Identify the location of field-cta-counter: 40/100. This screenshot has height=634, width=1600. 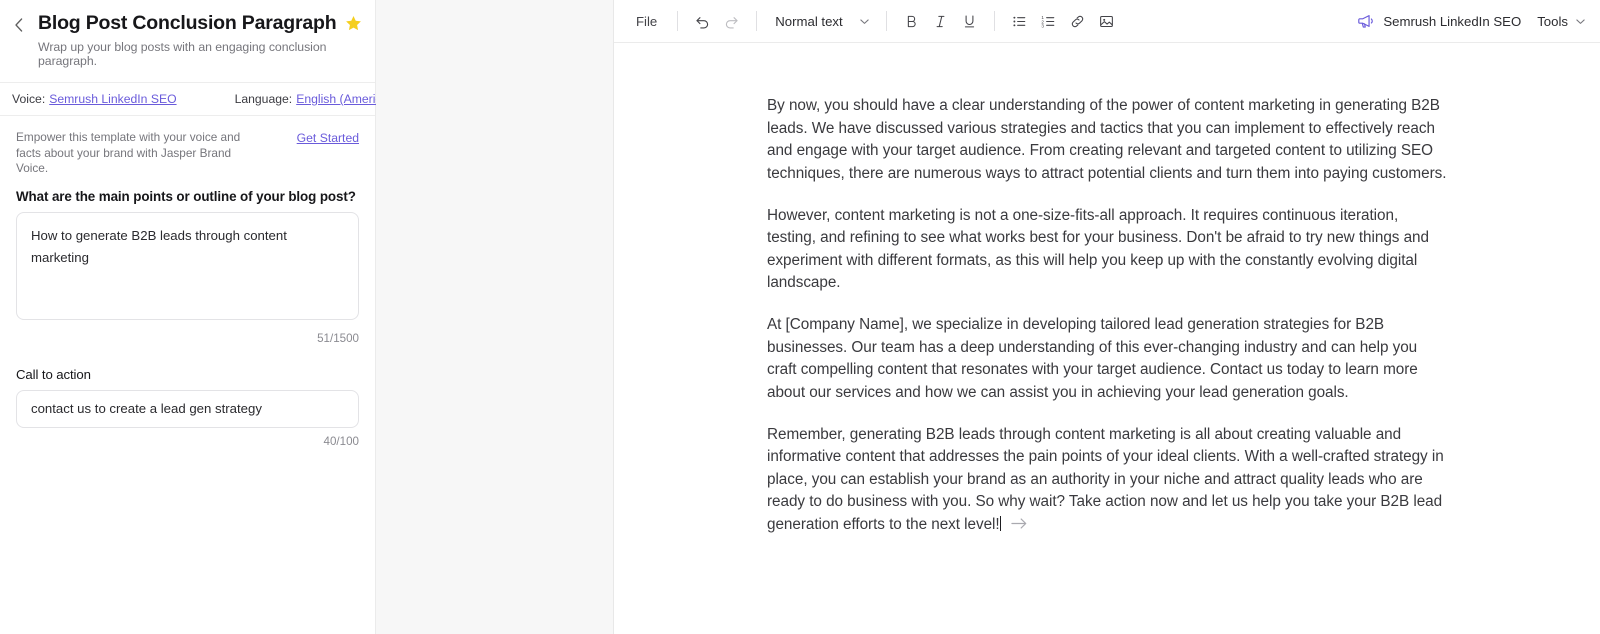
(341, 441).